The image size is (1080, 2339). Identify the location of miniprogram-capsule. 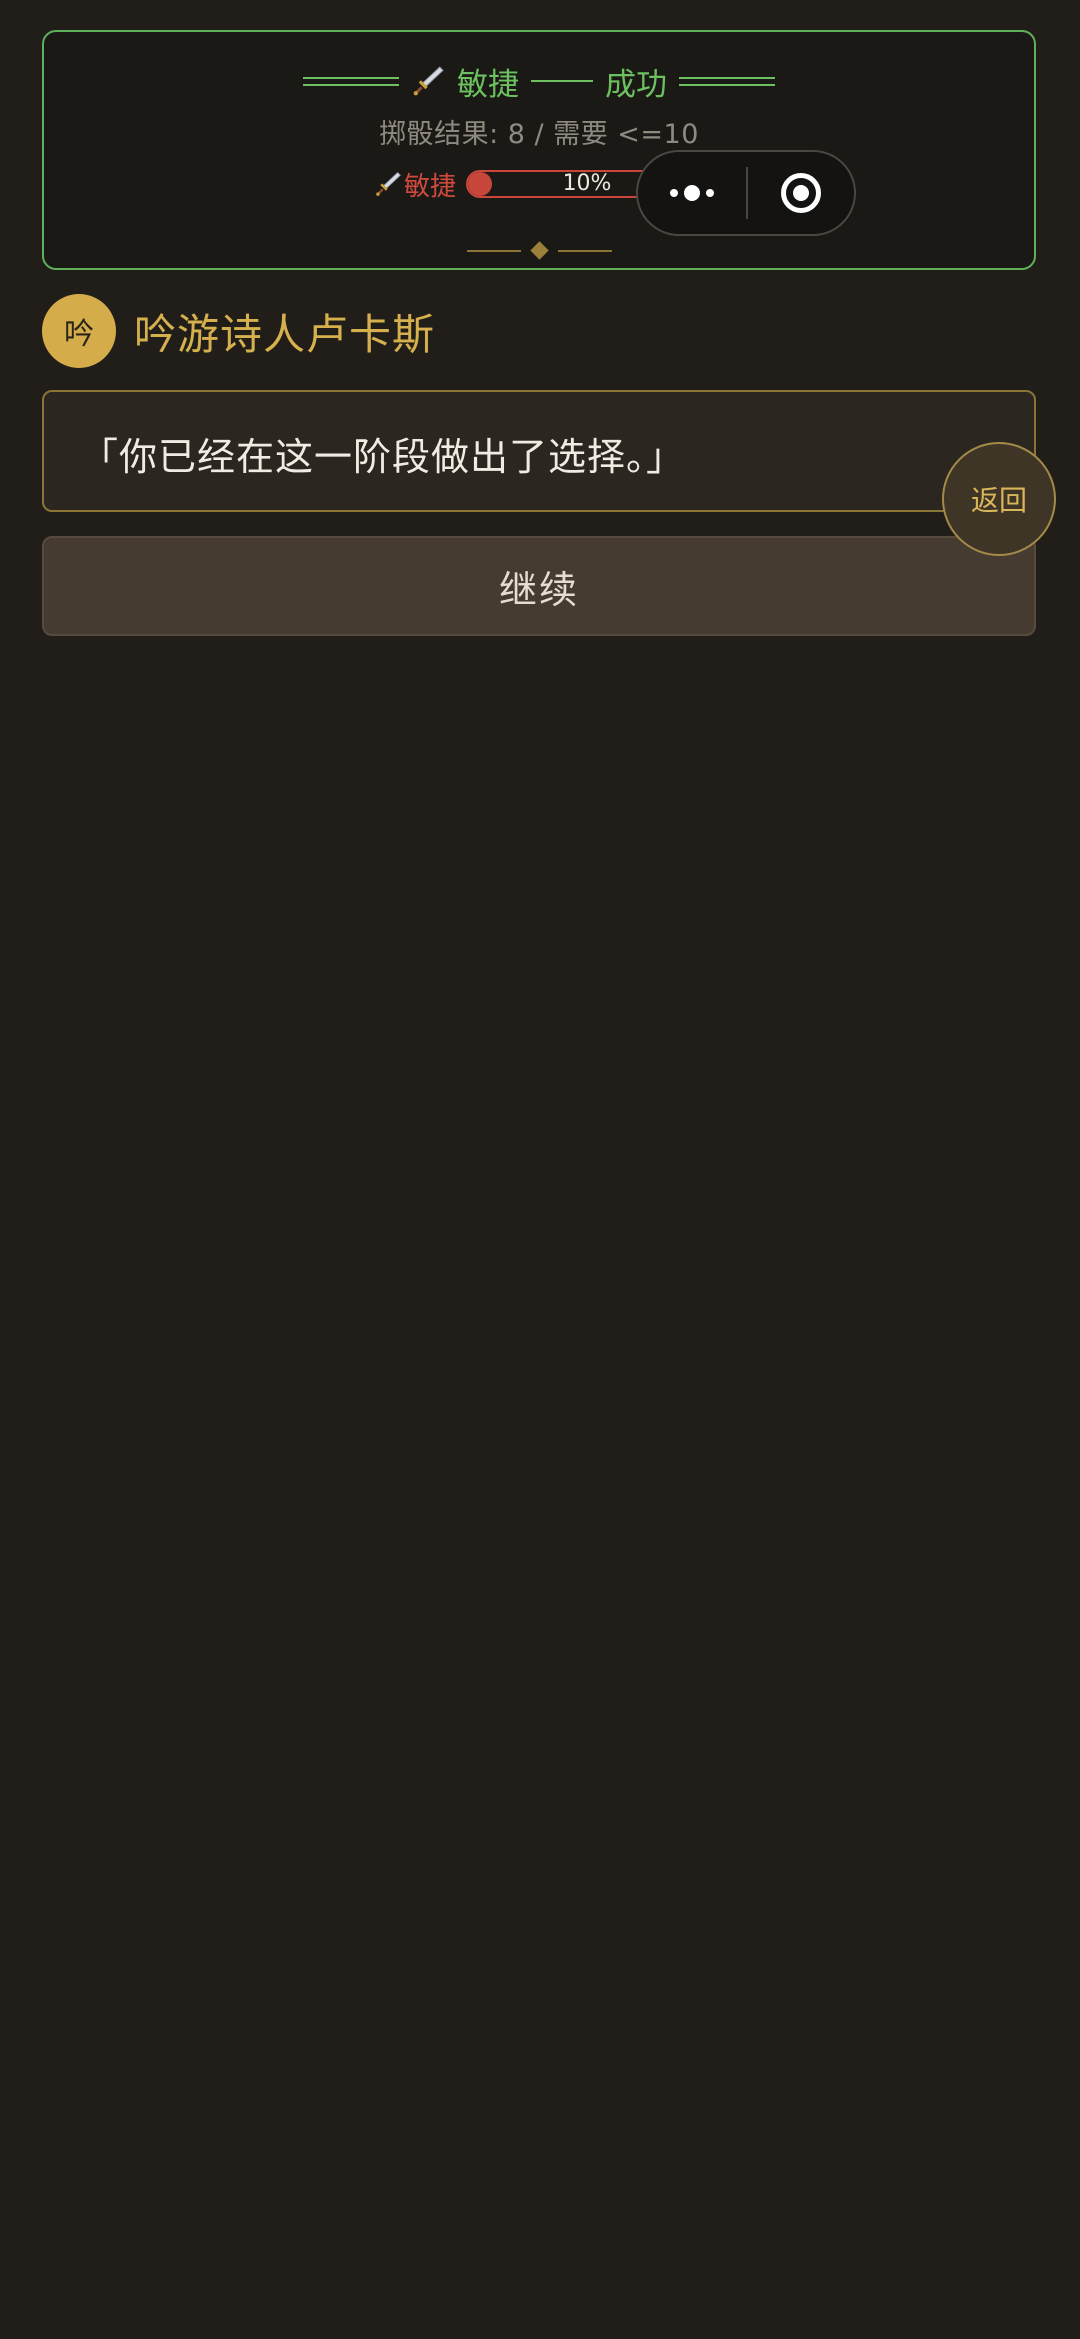
(746, 193).